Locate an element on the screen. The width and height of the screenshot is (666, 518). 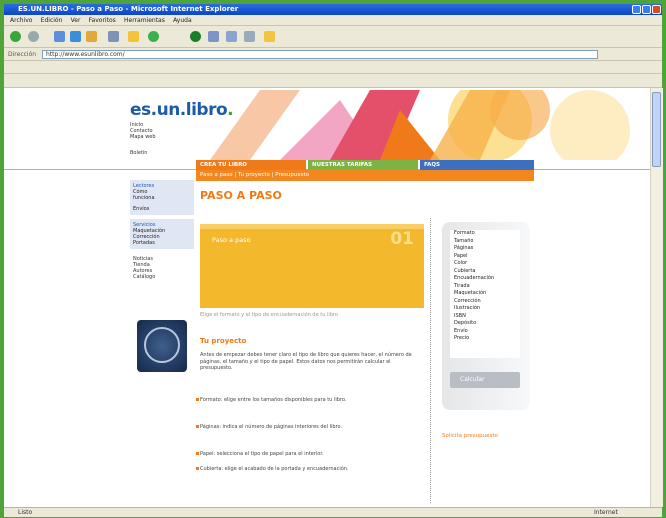
sidebar-link: Portadas is located at coordinates (162, 243).